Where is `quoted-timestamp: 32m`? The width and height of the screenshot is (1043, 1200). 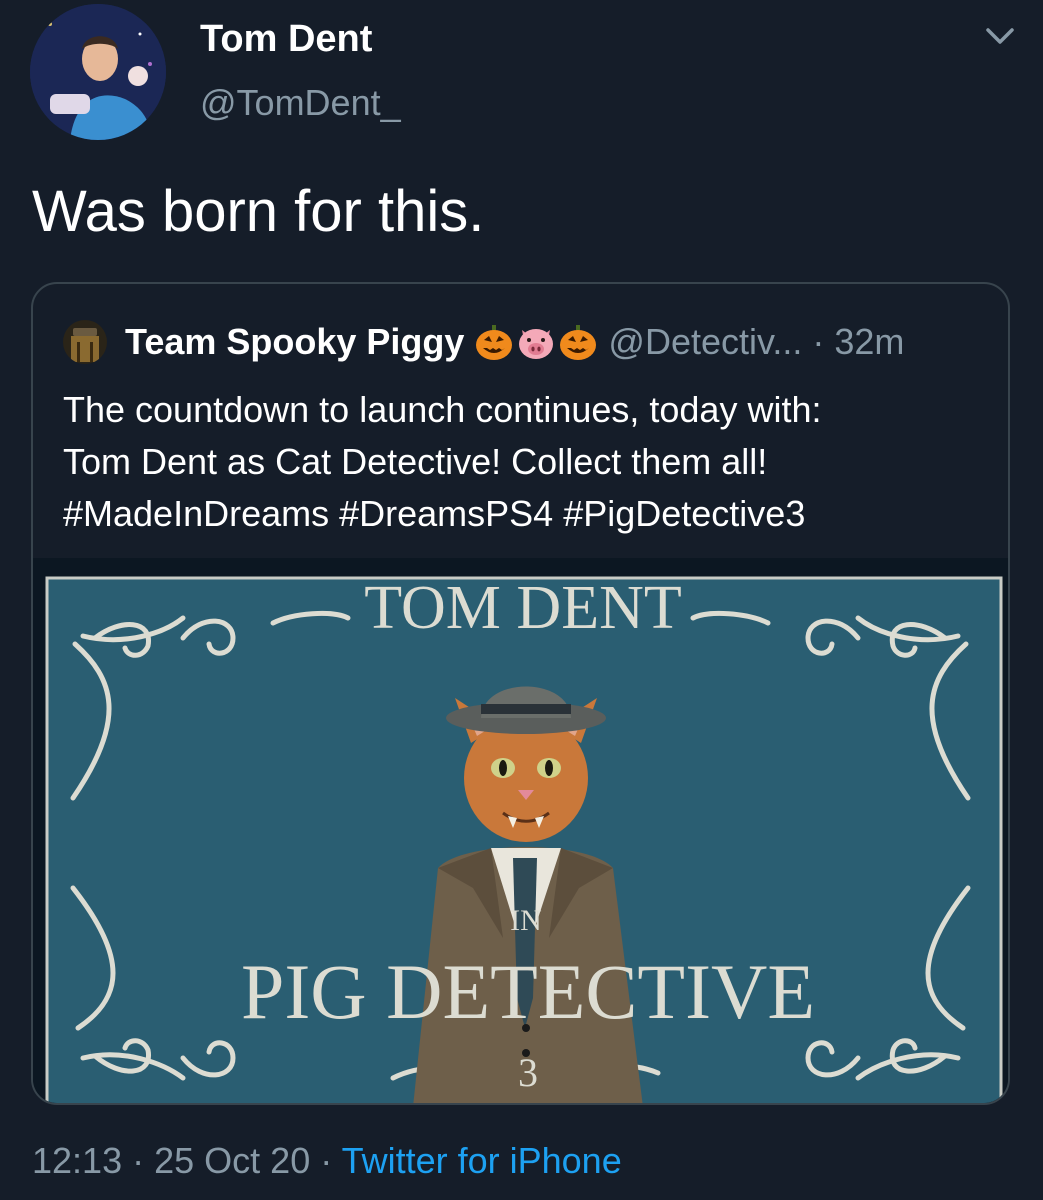 quoted-timestamp: 32m is located at coordinates (869, 341).